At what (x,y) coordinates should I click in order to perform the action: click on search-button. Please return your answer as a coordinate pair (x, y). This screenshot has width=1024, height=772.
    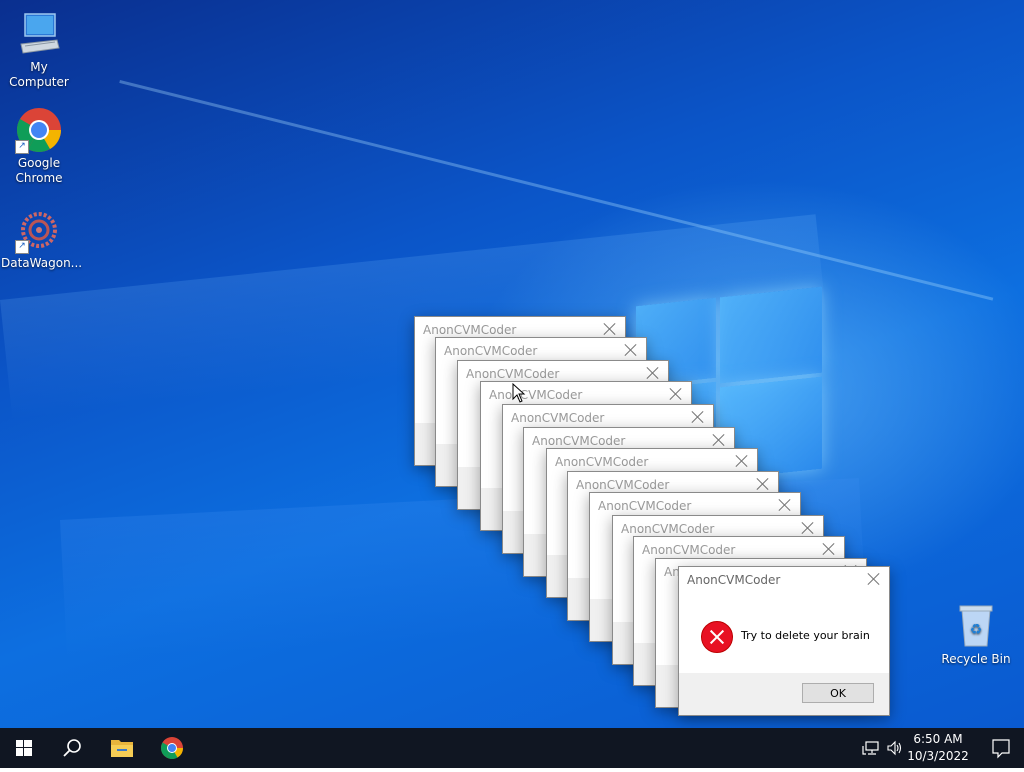
    Looking at the image, I should click on (72, 748).